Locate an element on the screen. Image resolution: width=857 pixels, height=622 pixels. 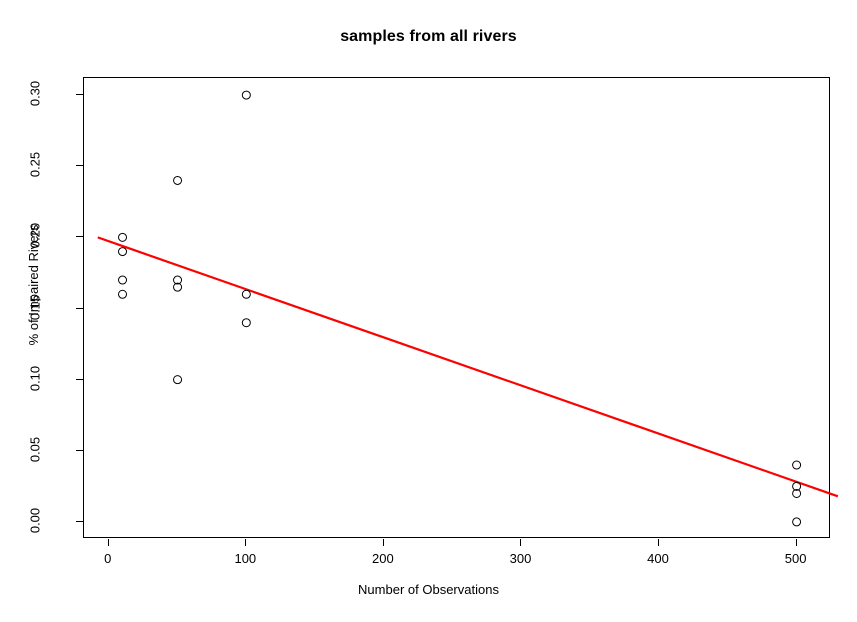
x-axis-tick-label: 200 is located at coordinates (383, 558).